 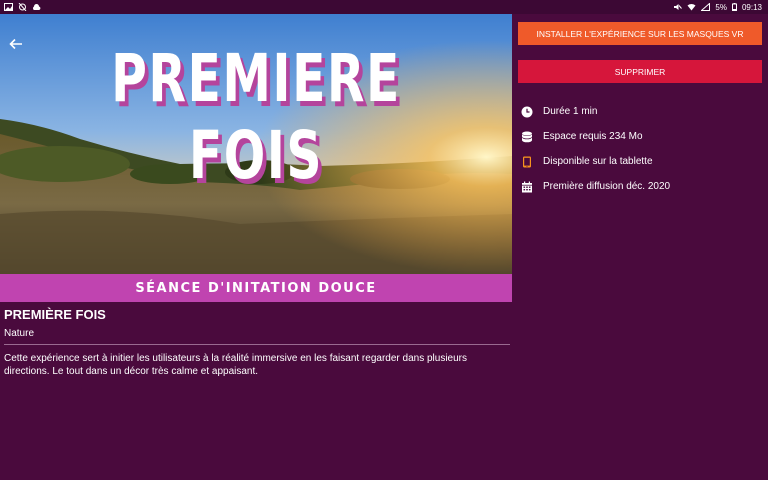 I want to click on info-item-release: Première diffusion déc. 2020, so click(x=640, y=186).